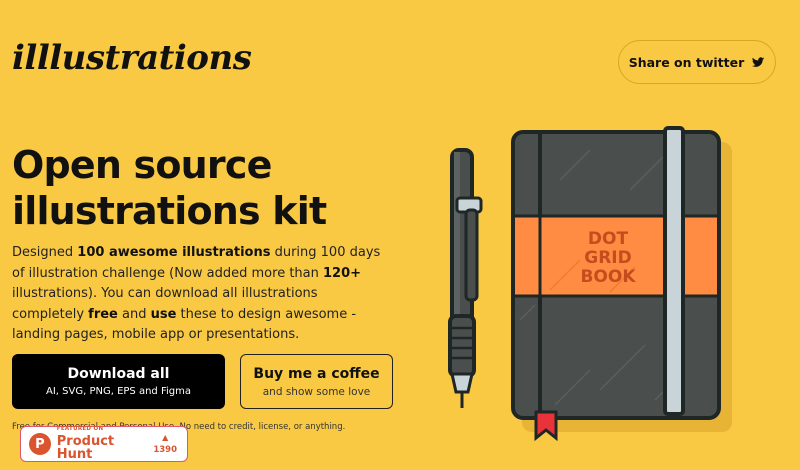  Describe the element at coordinates (212, 188) in the screenshot. I see `page-title: Open source illustrations kit` at that location.